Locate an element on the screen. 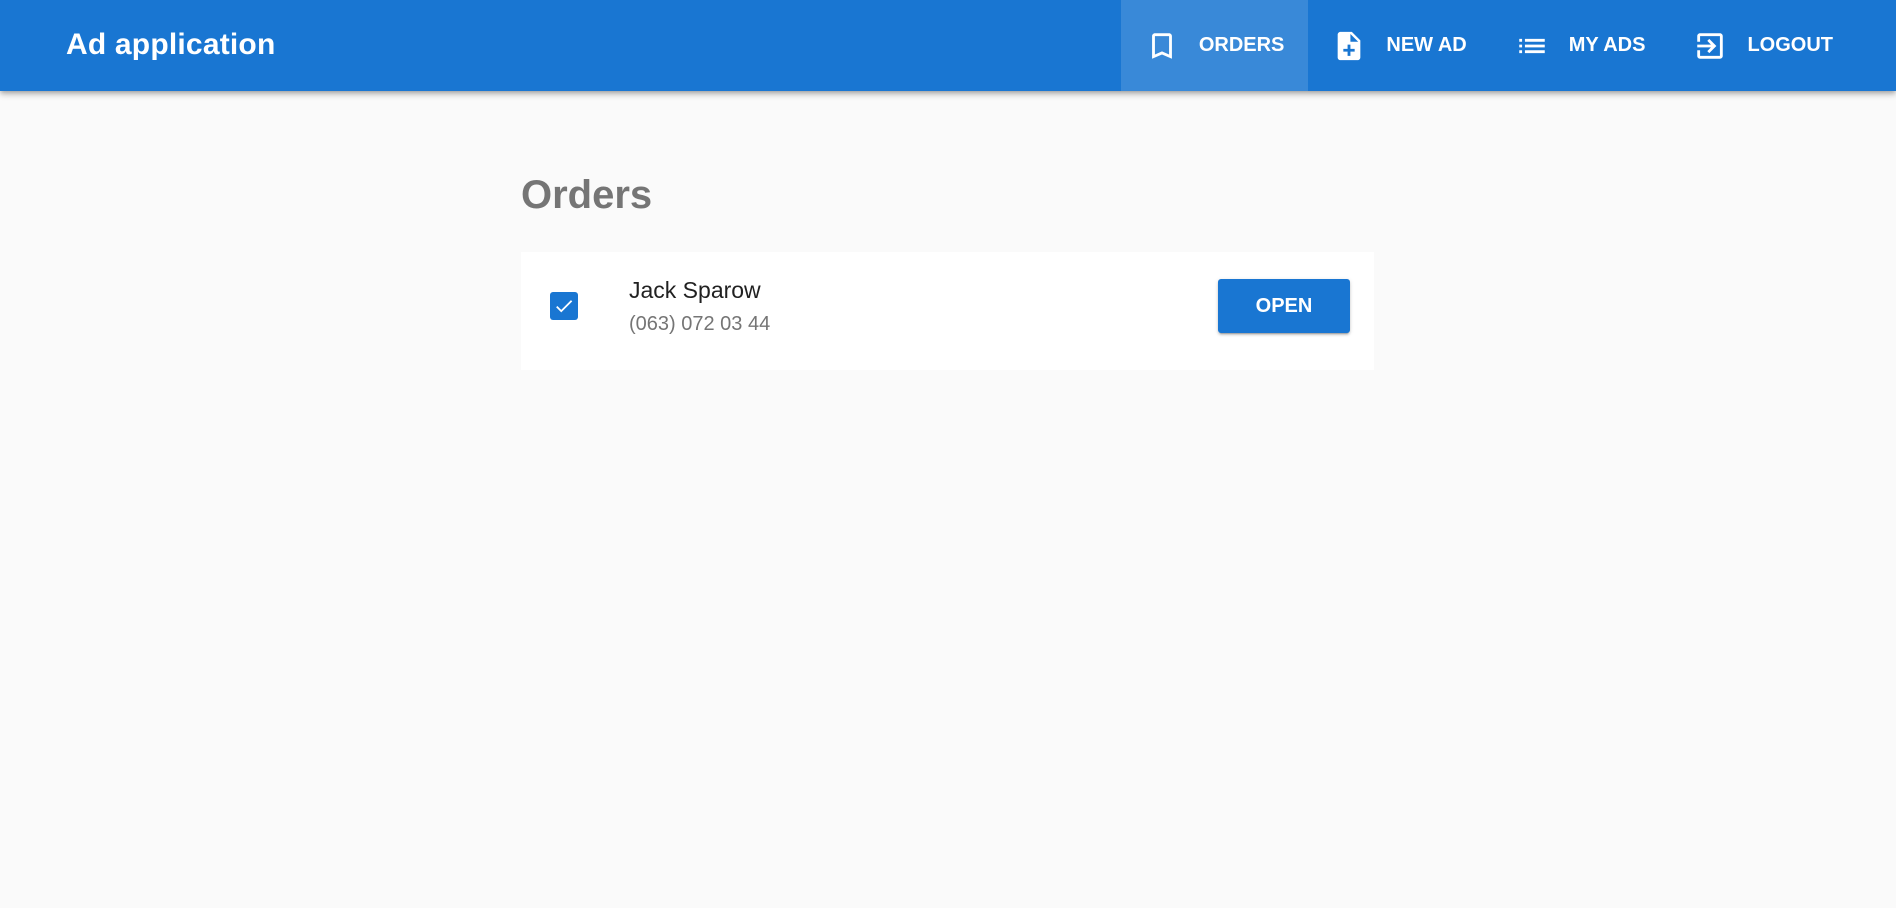 The width and height of the screenshot is (1896, 908). nav-item-orders: ORDERS is located at coordinates (1214, 45).